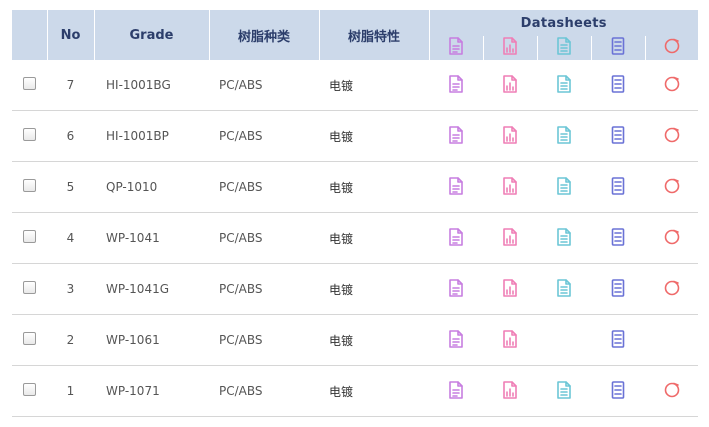  I want to click on no-cell: 4, so click(70, 238).